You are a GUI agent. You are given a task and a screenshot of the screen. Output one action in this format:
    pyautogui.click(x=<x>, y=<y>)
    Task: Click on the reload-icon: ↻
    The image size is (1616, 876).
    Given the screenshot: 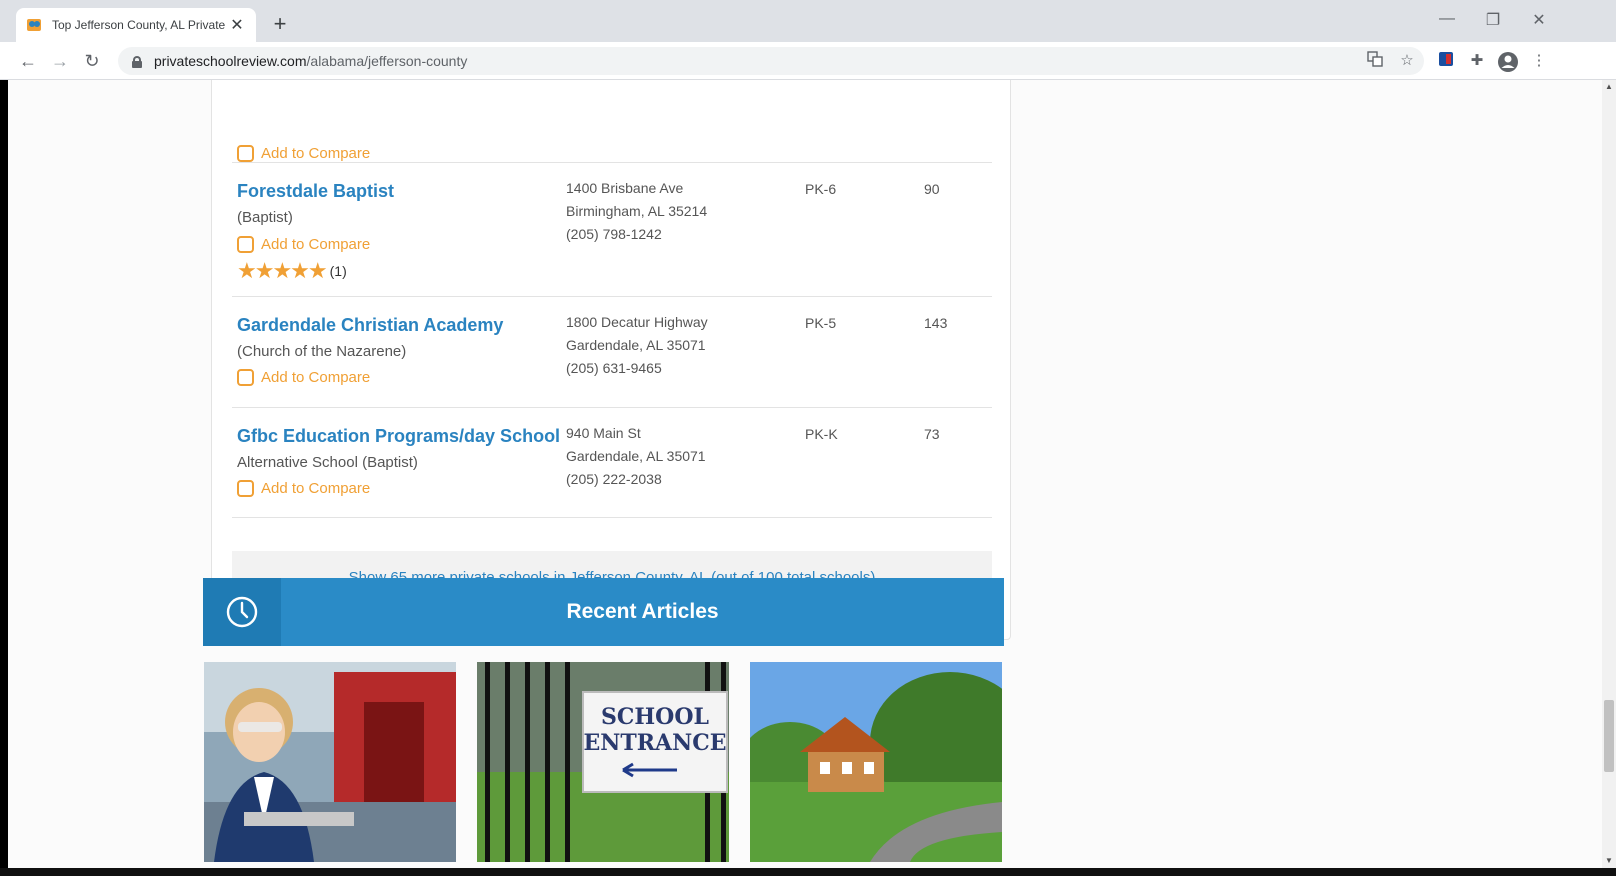 What is the action you would take?
    pyautogui.click(x=92, y=61)
    